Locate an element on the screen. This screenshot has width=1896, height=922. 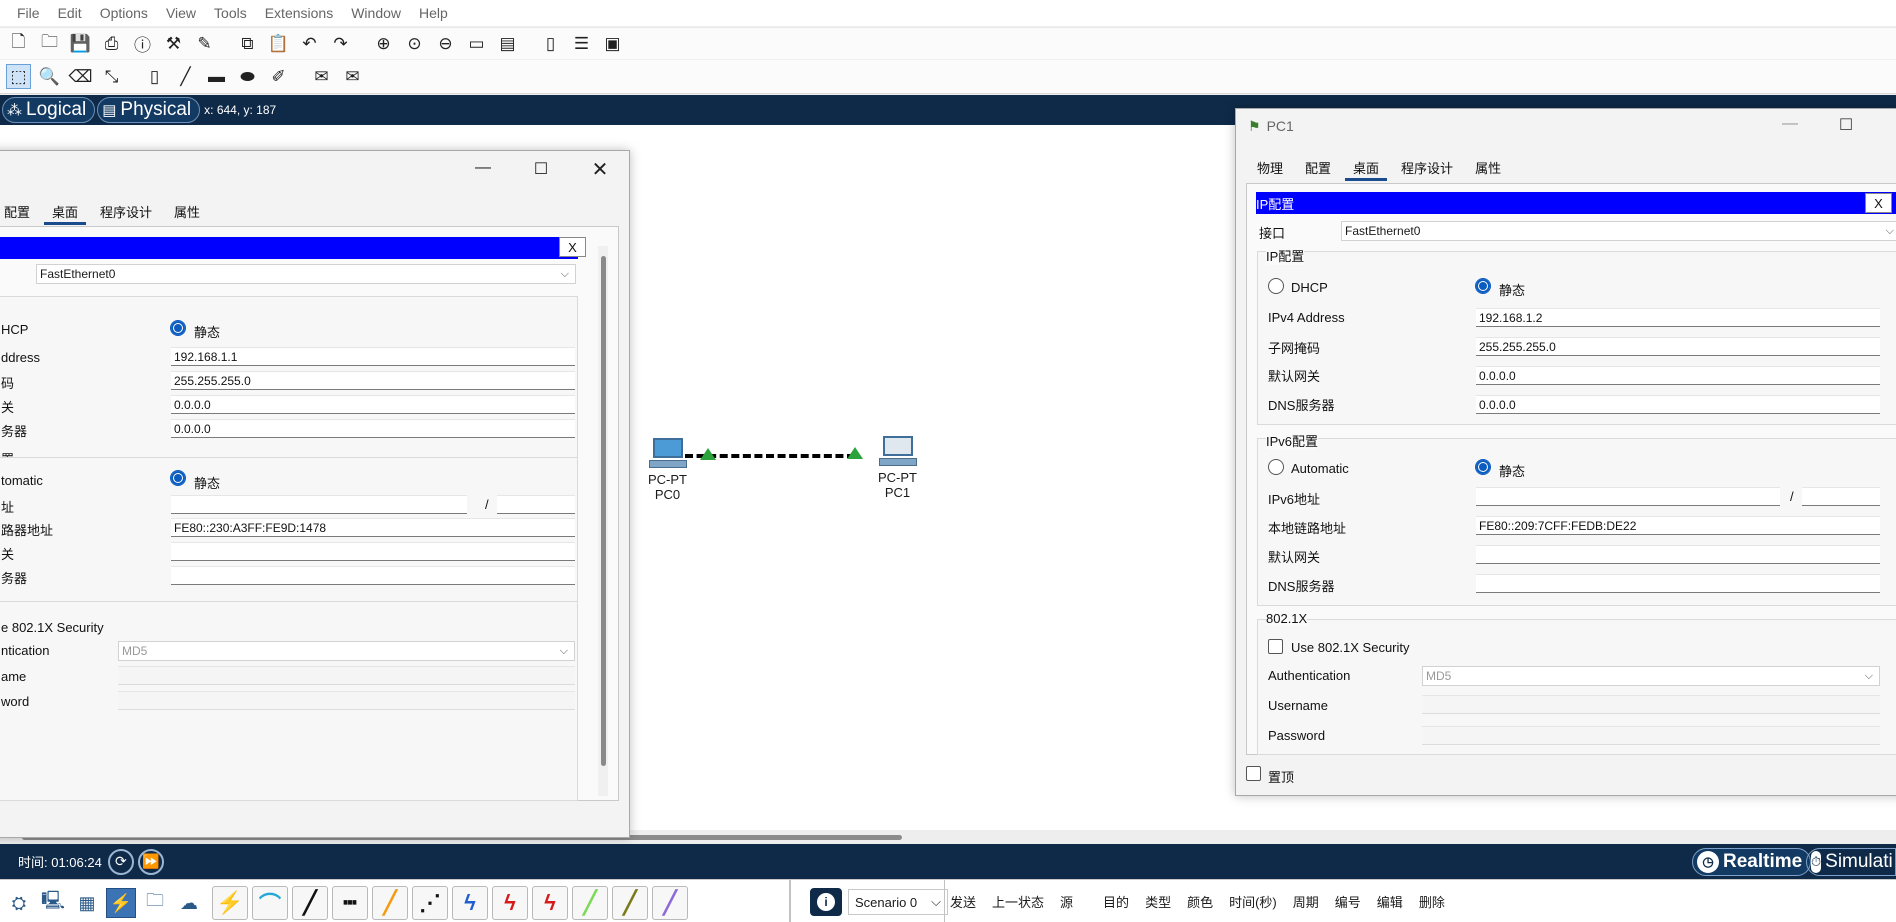
print-icon: ⎙ is located at coordinates (111, 43).